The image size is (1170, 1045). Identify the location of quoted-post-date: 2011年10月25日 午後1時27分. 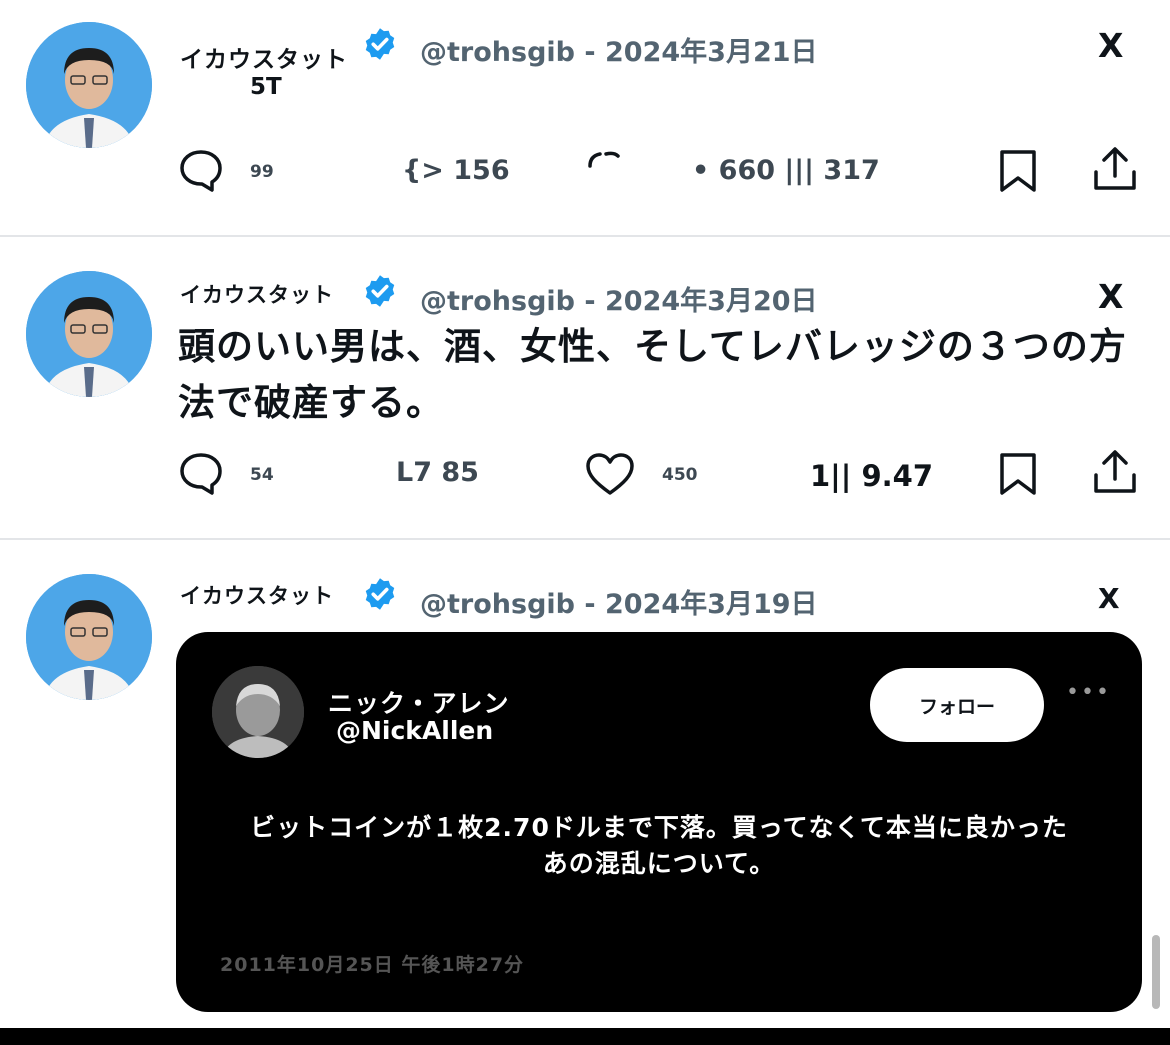
(372, 965).